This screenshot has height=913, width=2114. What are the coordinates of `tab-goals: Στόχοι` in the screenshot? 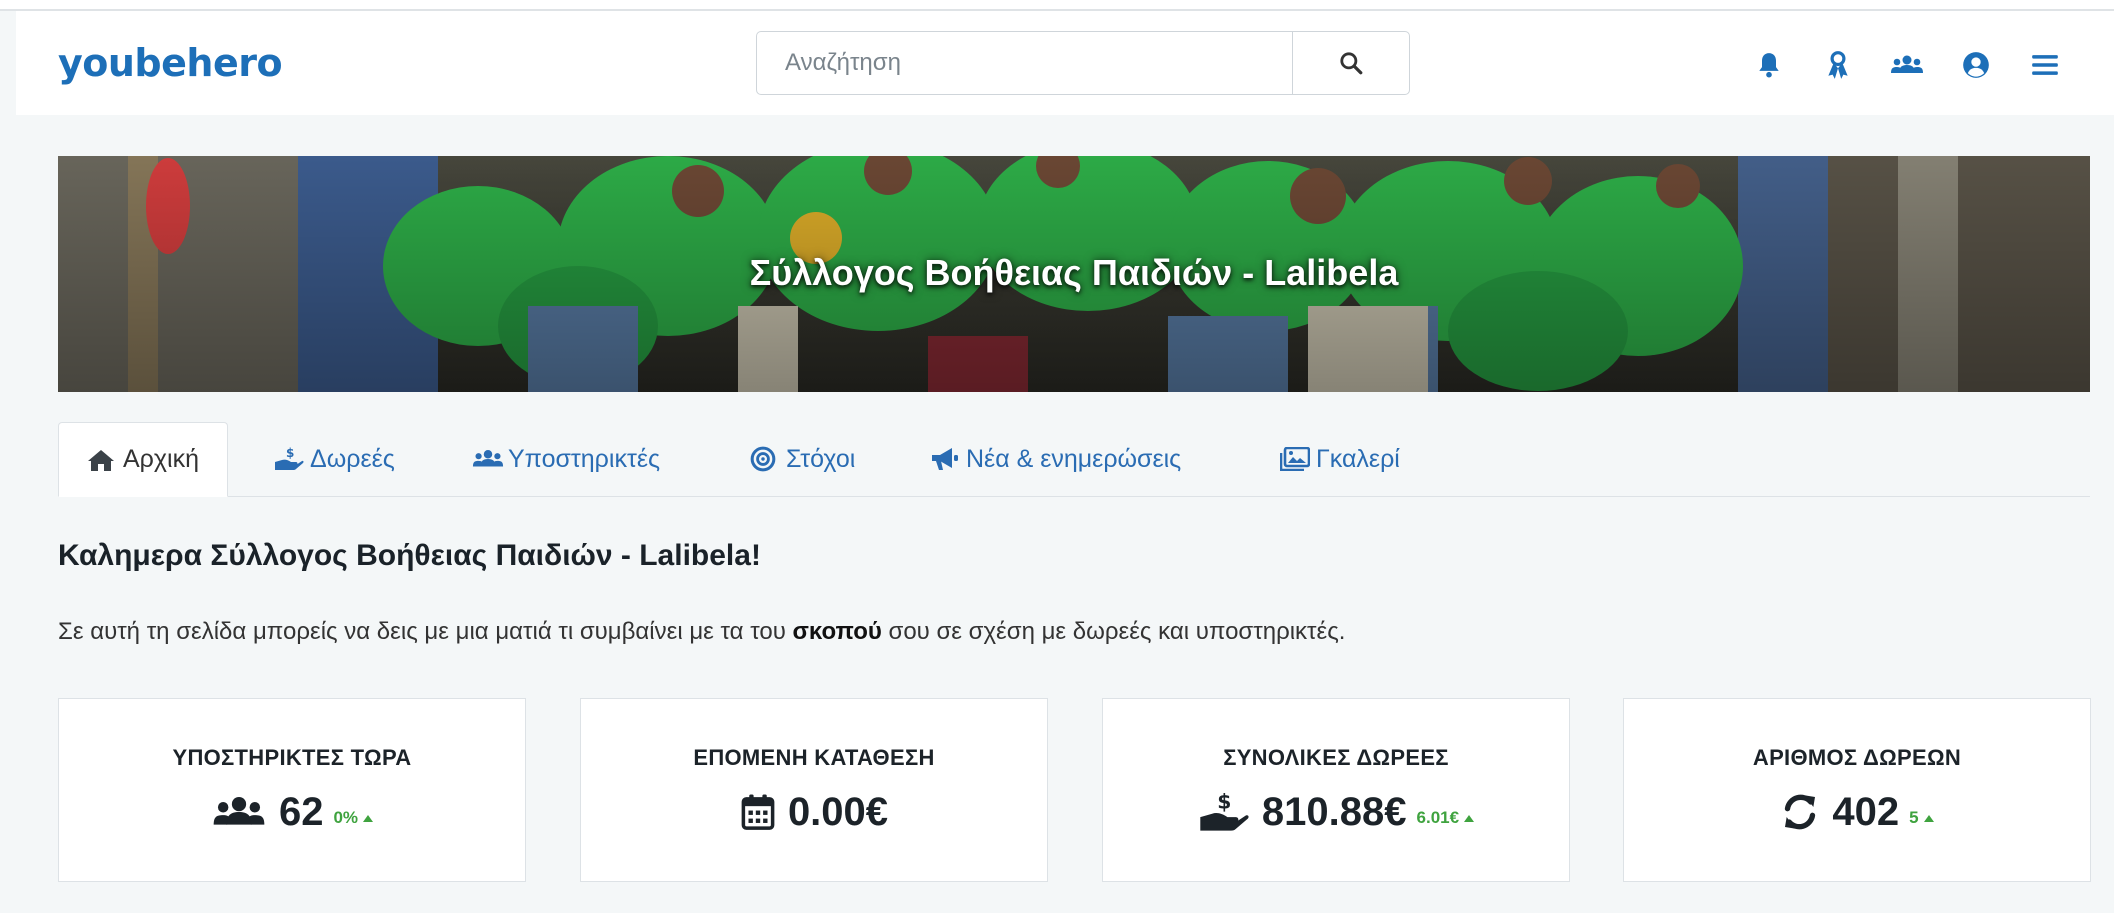 It's located at (802, 459).